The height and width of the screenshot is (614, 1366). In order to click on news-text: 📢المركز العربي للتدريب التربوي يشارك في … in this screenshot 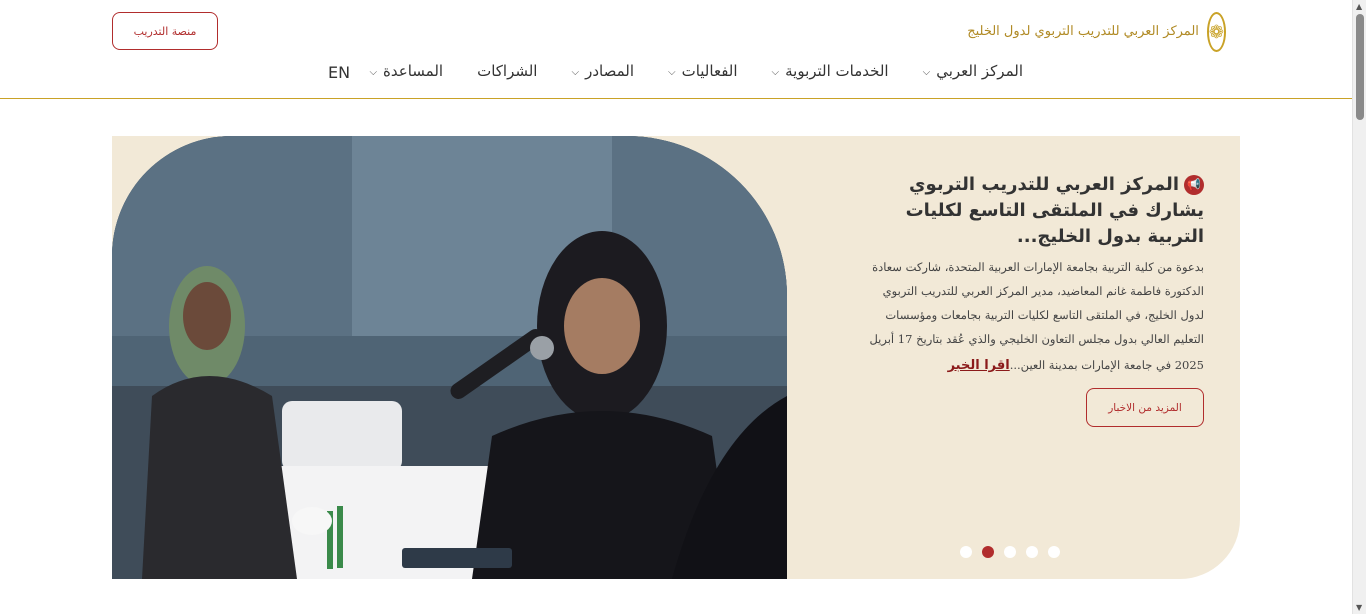, I will do `click(1031, 275)`.